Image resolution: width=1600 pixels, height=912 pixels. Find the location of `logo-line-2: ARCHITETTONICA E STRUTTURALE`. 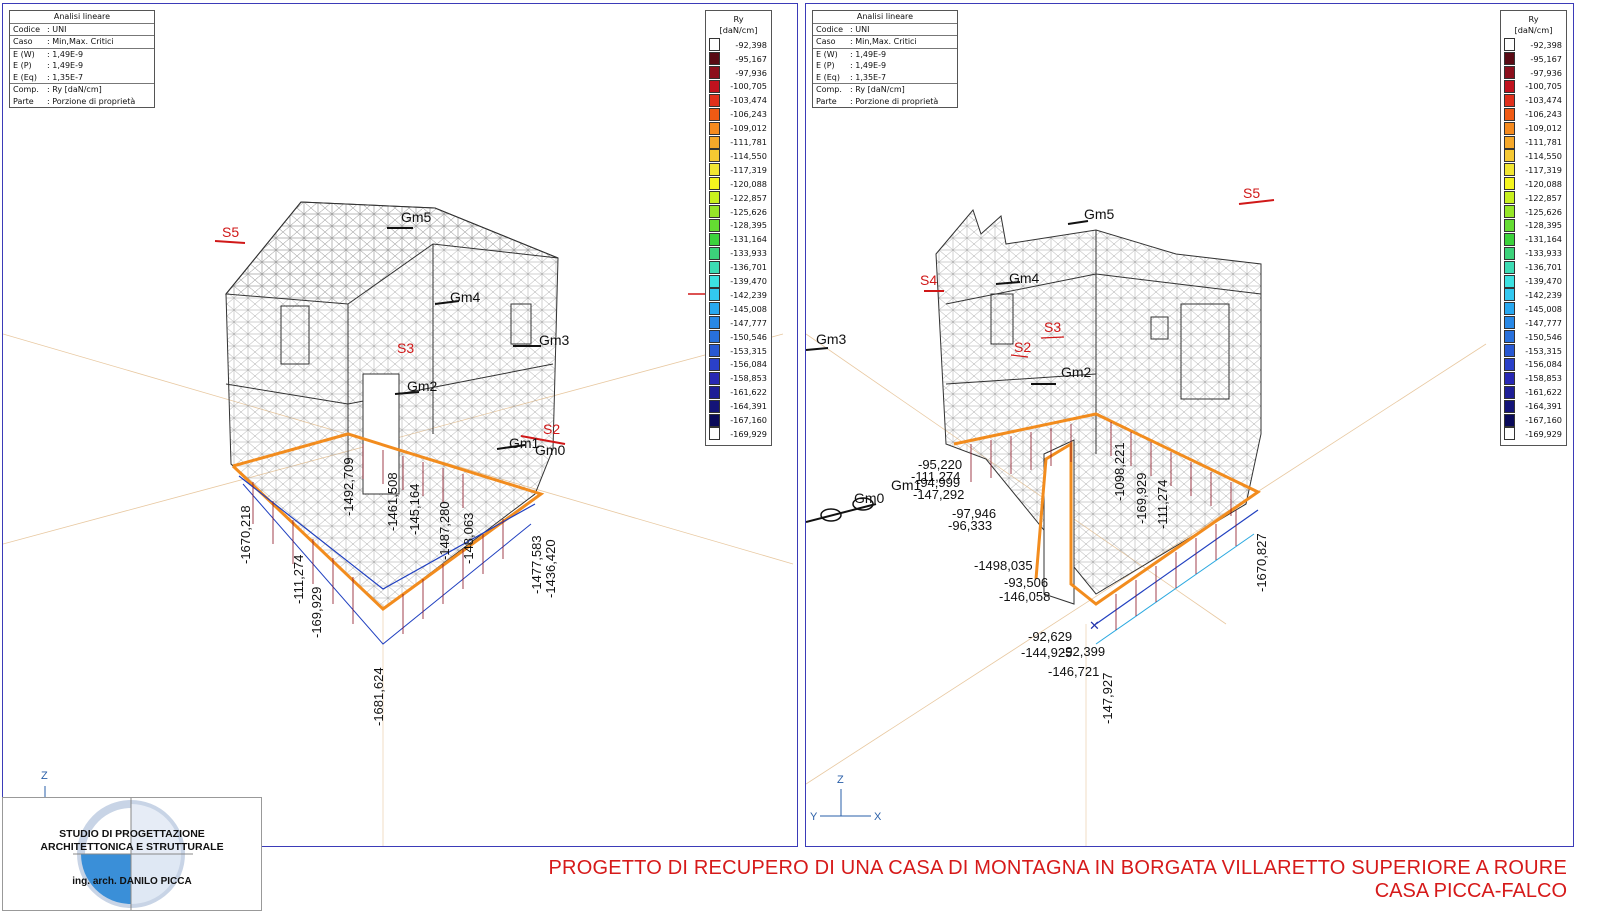

logo-line-2: ARCHITETTONICA E STRUTTURALE is located at coordinates (132, 847).